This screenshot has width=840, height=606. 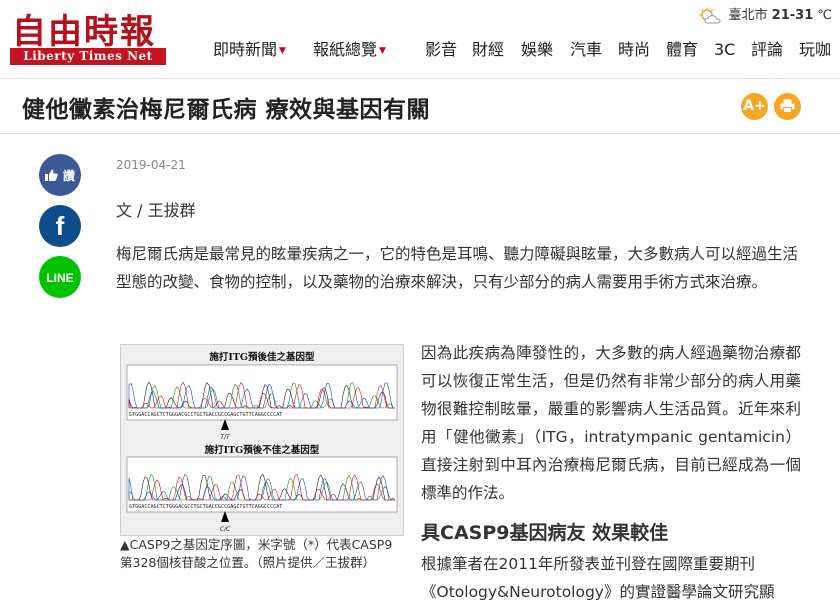 I want to click on facebook-like-button: 讚, so click(x=60, y=175).